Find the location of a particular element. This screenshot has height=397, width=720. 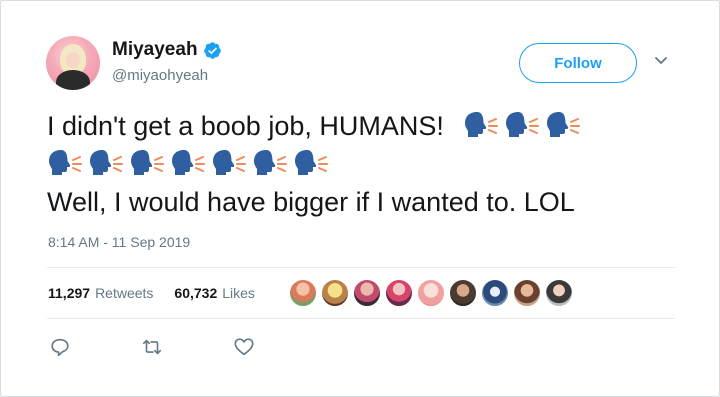

chevron-down-icon is located at coordinates (661, 61).